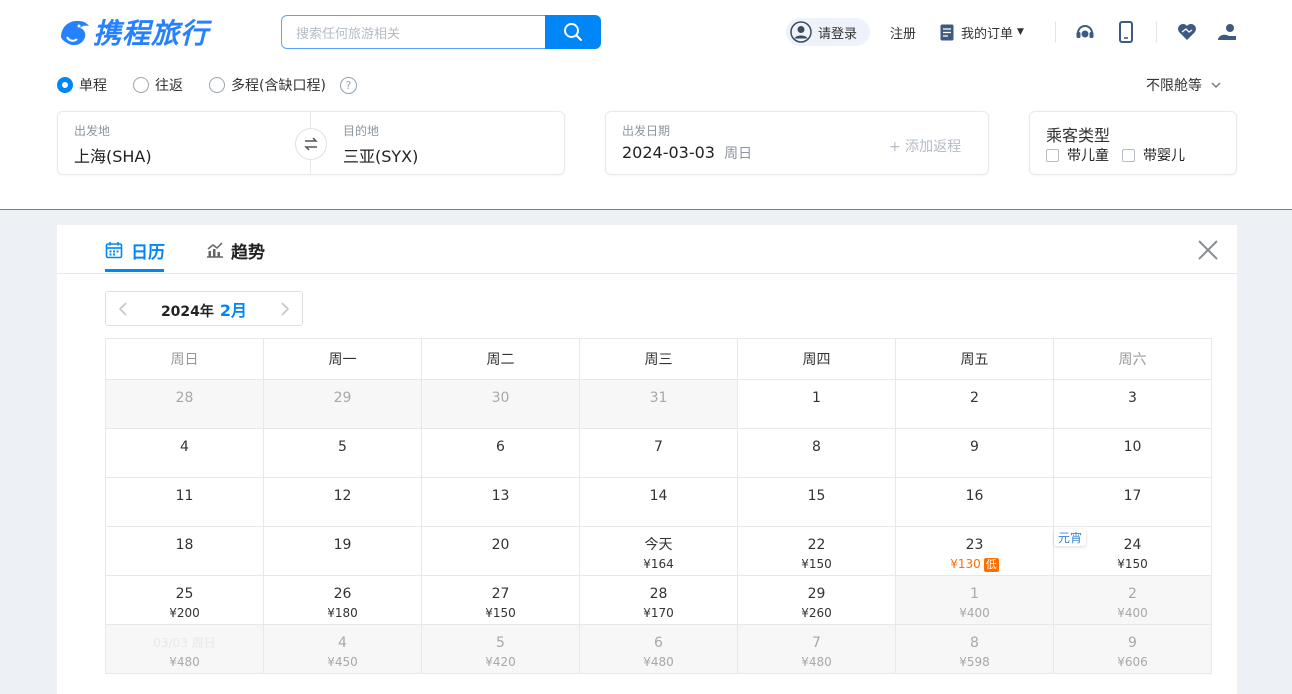  Describe the element at coordinates (1187, 32) in the screenshot. I see `favorites-icon` at that location.